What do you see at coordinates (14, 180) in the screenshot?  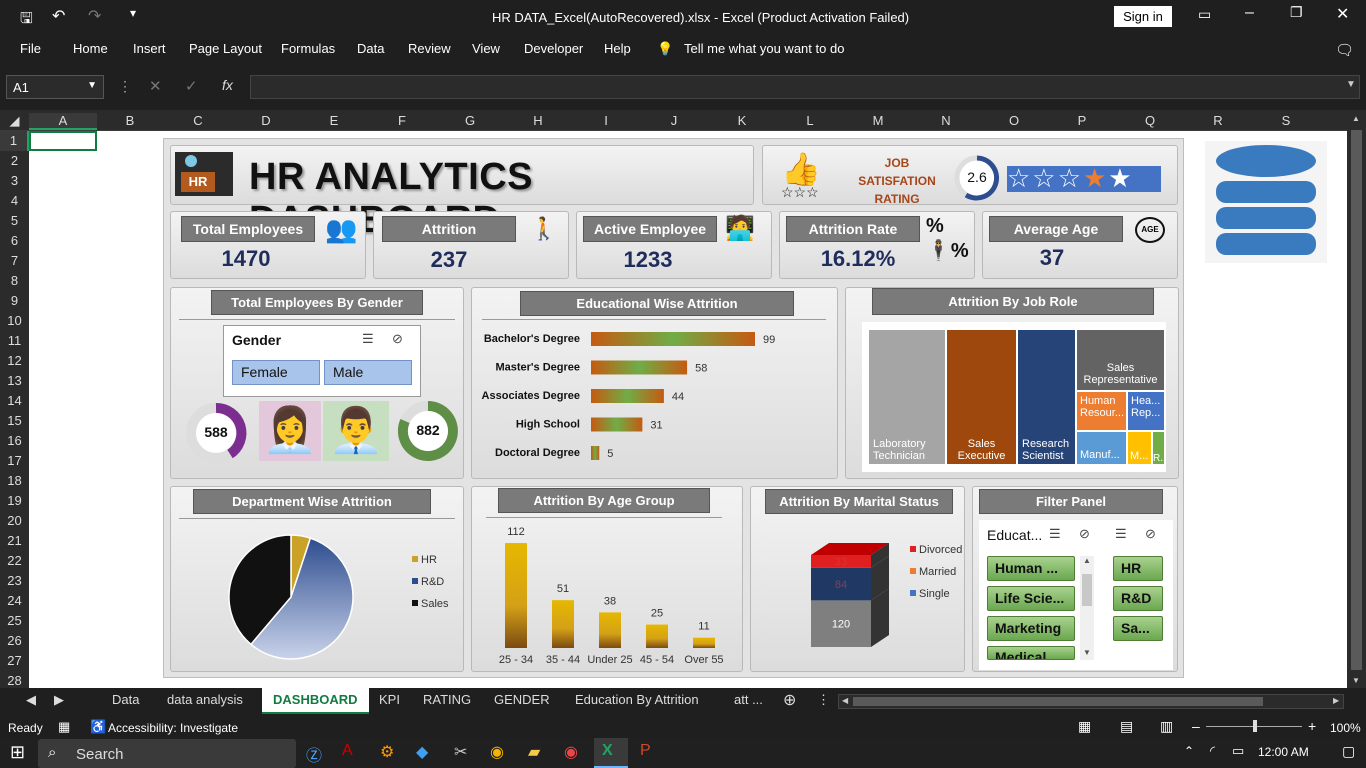 I see `row-header: 3` at bounding box center [14, 180].